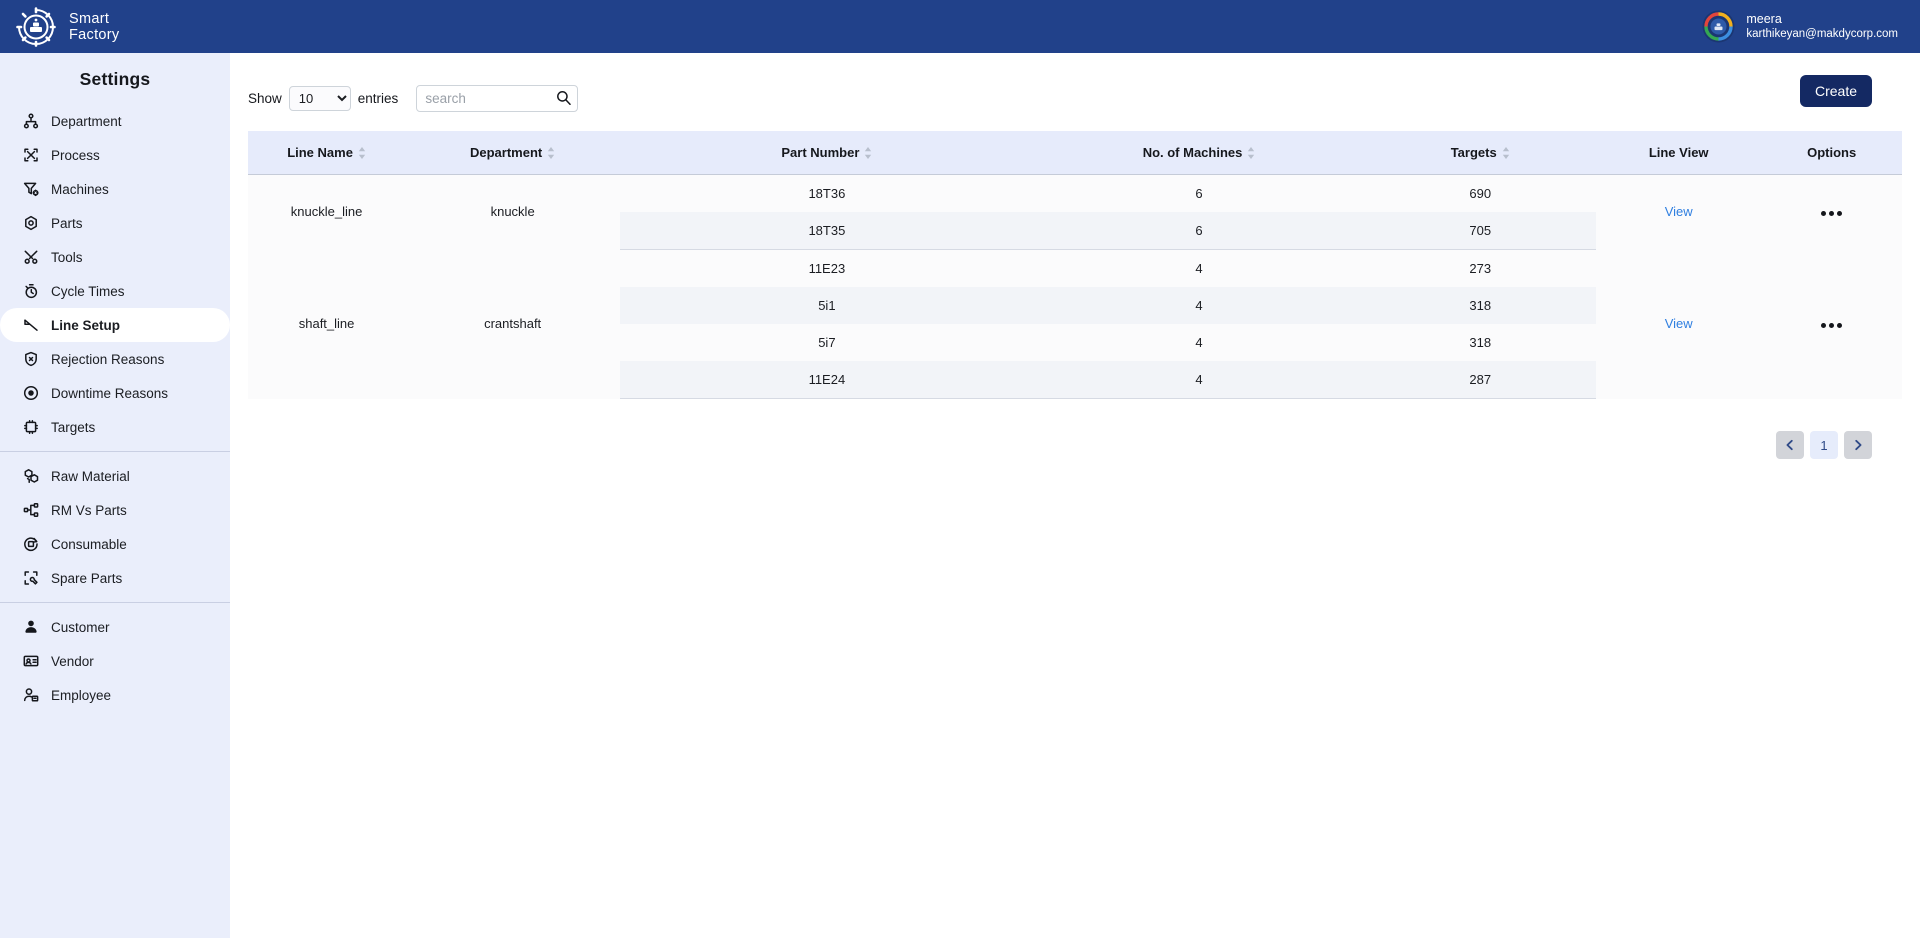  I want to click on pagination-next-button, so click(1858, 445).